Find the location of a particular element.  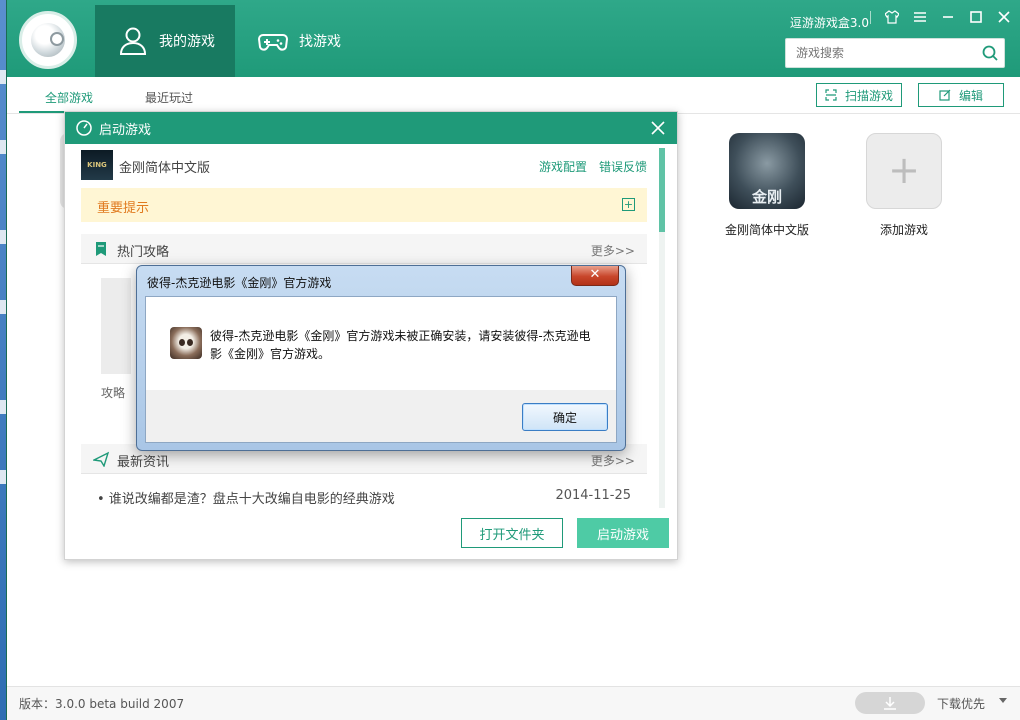

tab-my-games: 我的游戏 is located at coordinates (165, 41).